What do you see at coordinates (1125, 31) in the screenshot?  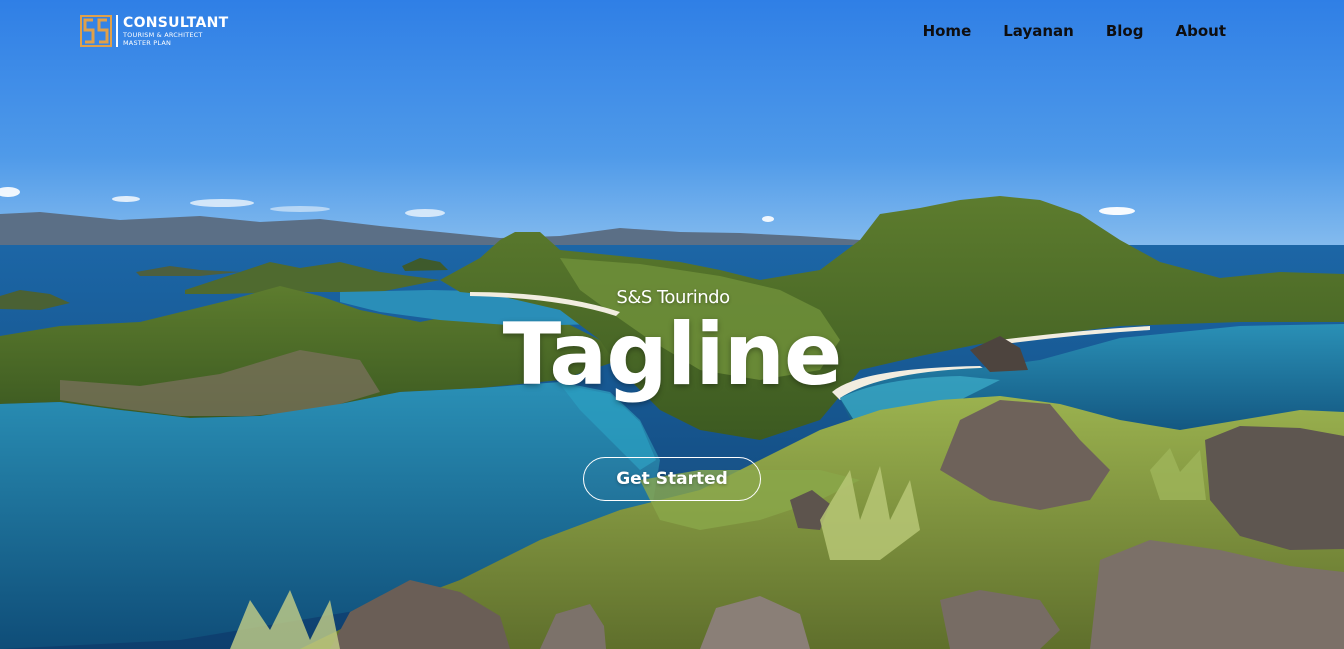 I see `nav-blog: Blog` at bounding box center [1125, 31].